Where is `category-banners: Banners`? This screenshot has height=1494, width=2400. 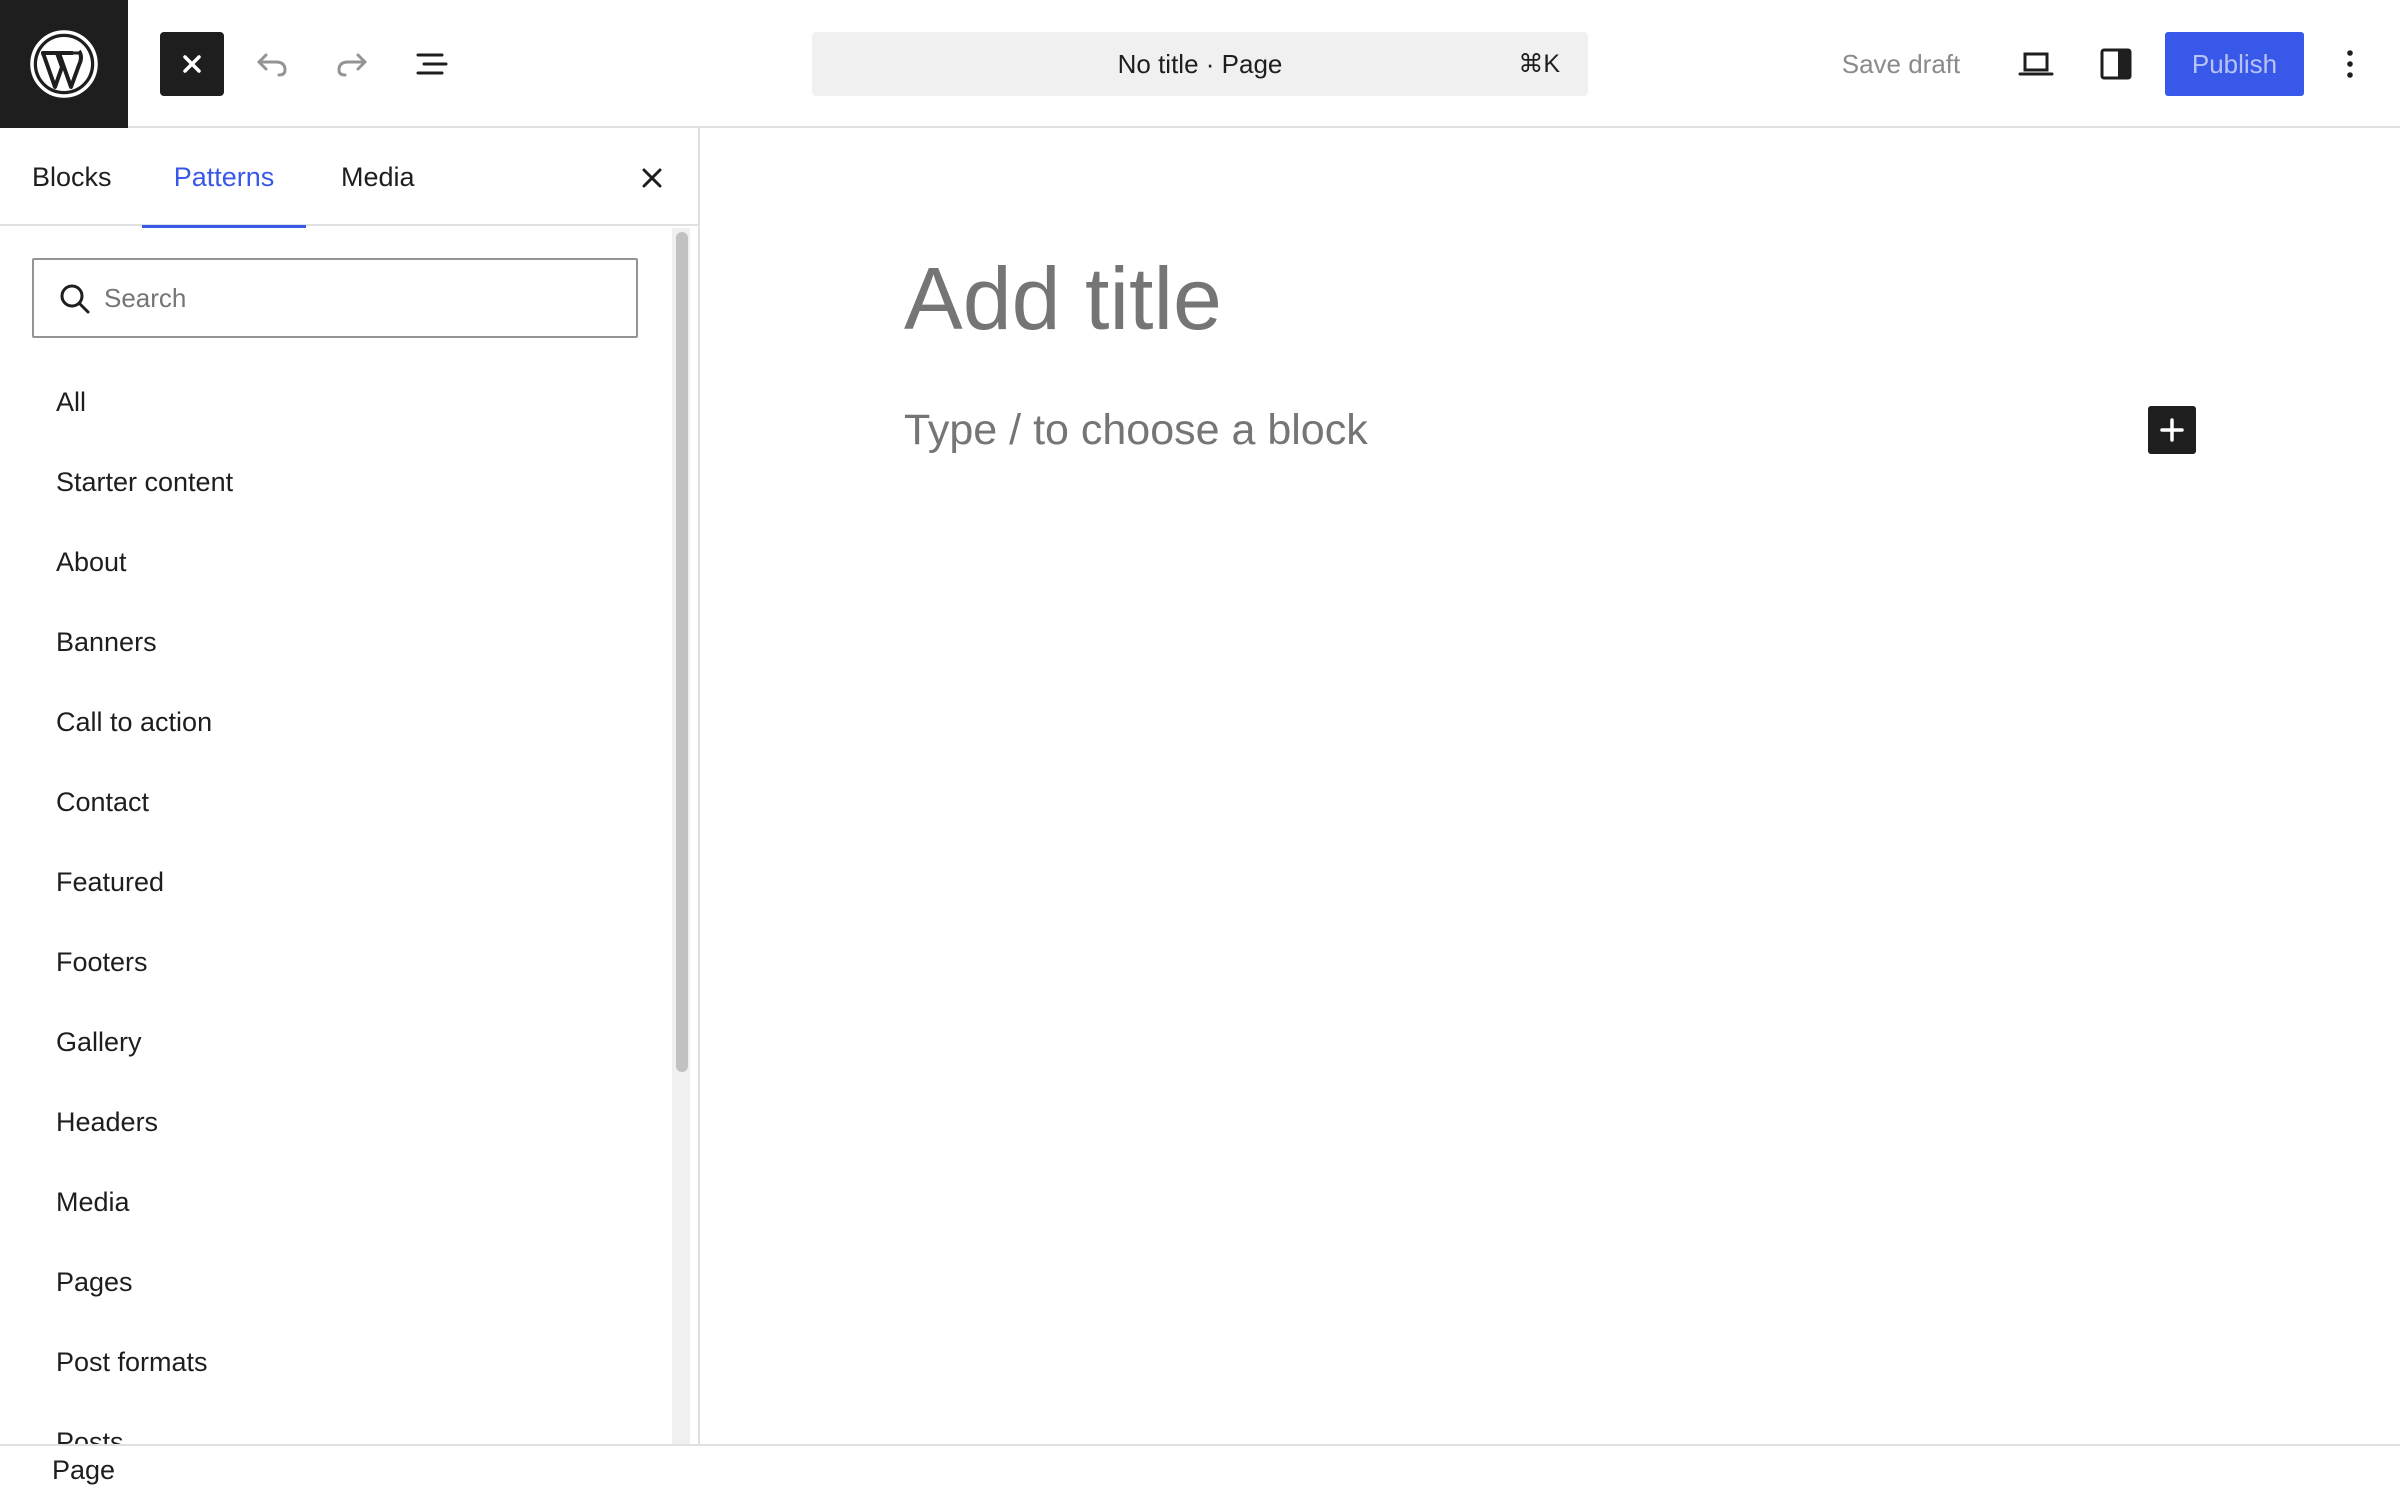 category-banners: Banners is located at coordinates (106, 642).